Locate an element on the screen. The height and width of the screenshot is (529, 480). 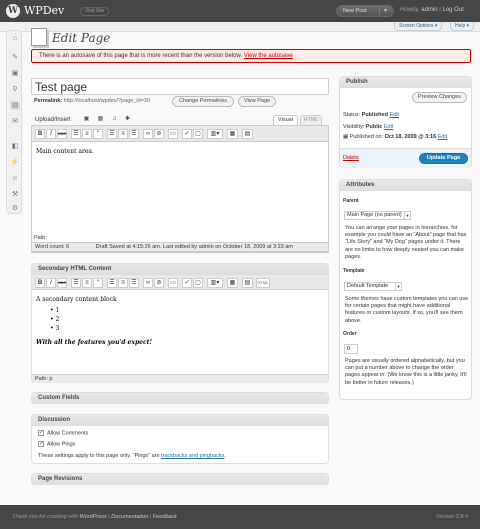
link-button: ∞ is located at coordinates (148, 134).